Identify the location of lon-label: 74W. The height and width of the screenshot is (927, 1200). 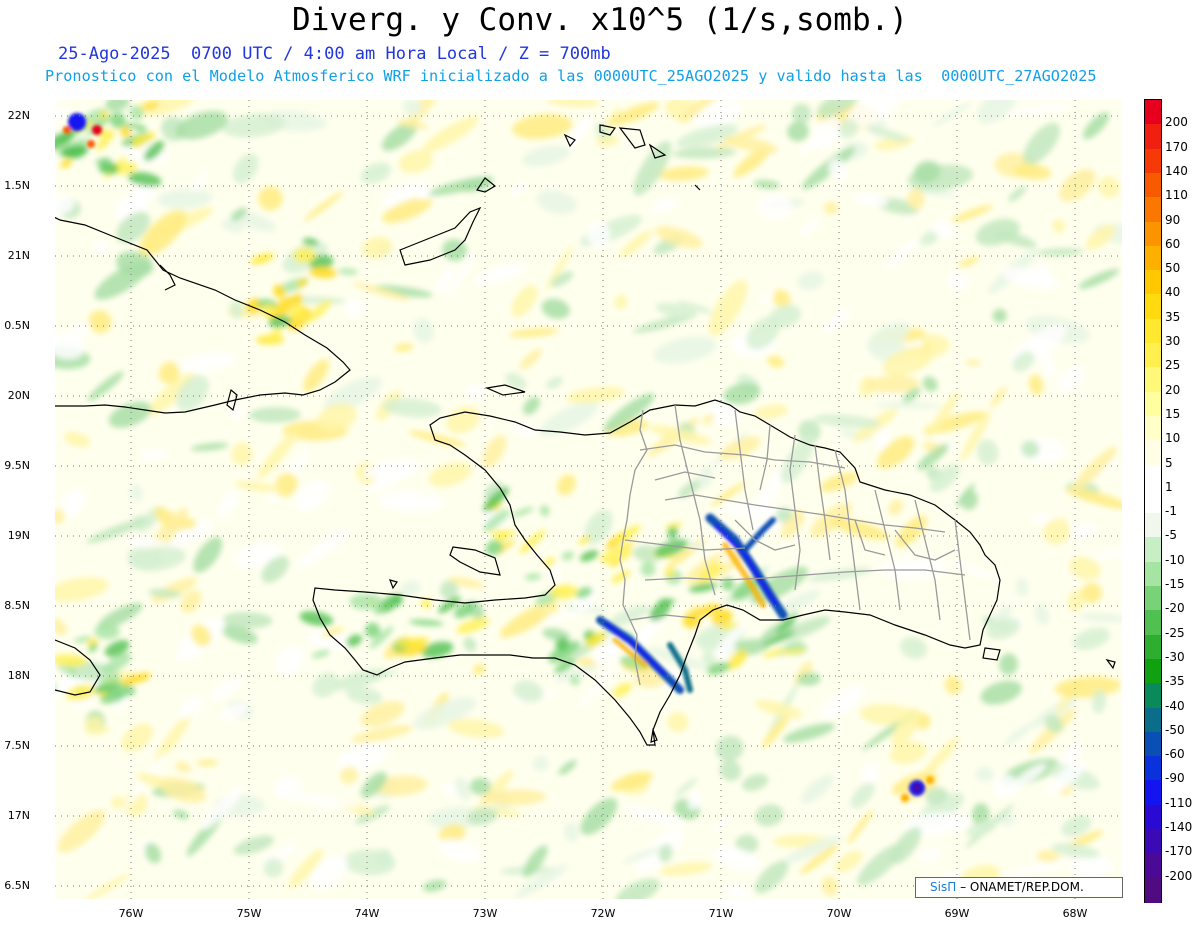
(367, 913).